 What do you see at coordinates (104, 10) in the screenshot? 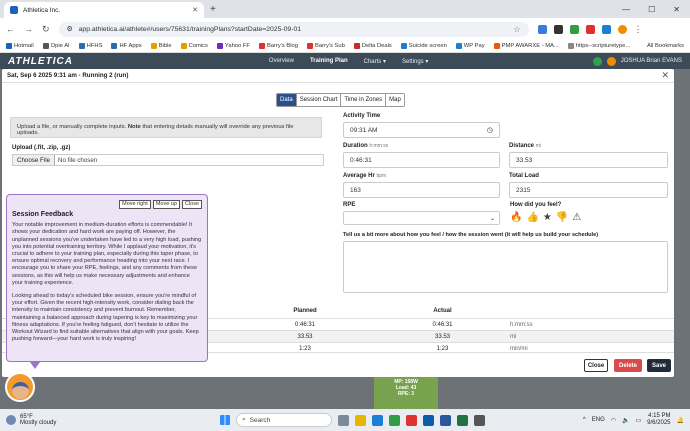
I see `browser-tab: Athletica Inc. ✕` at bounding box center [104, 10].